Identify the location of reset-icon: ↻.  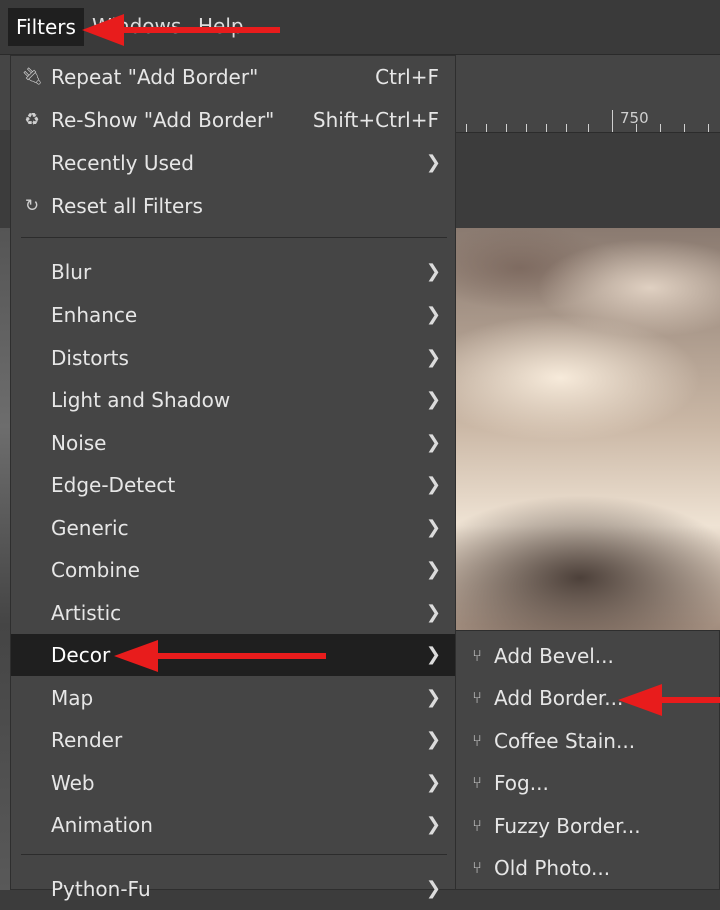
(32, 206).